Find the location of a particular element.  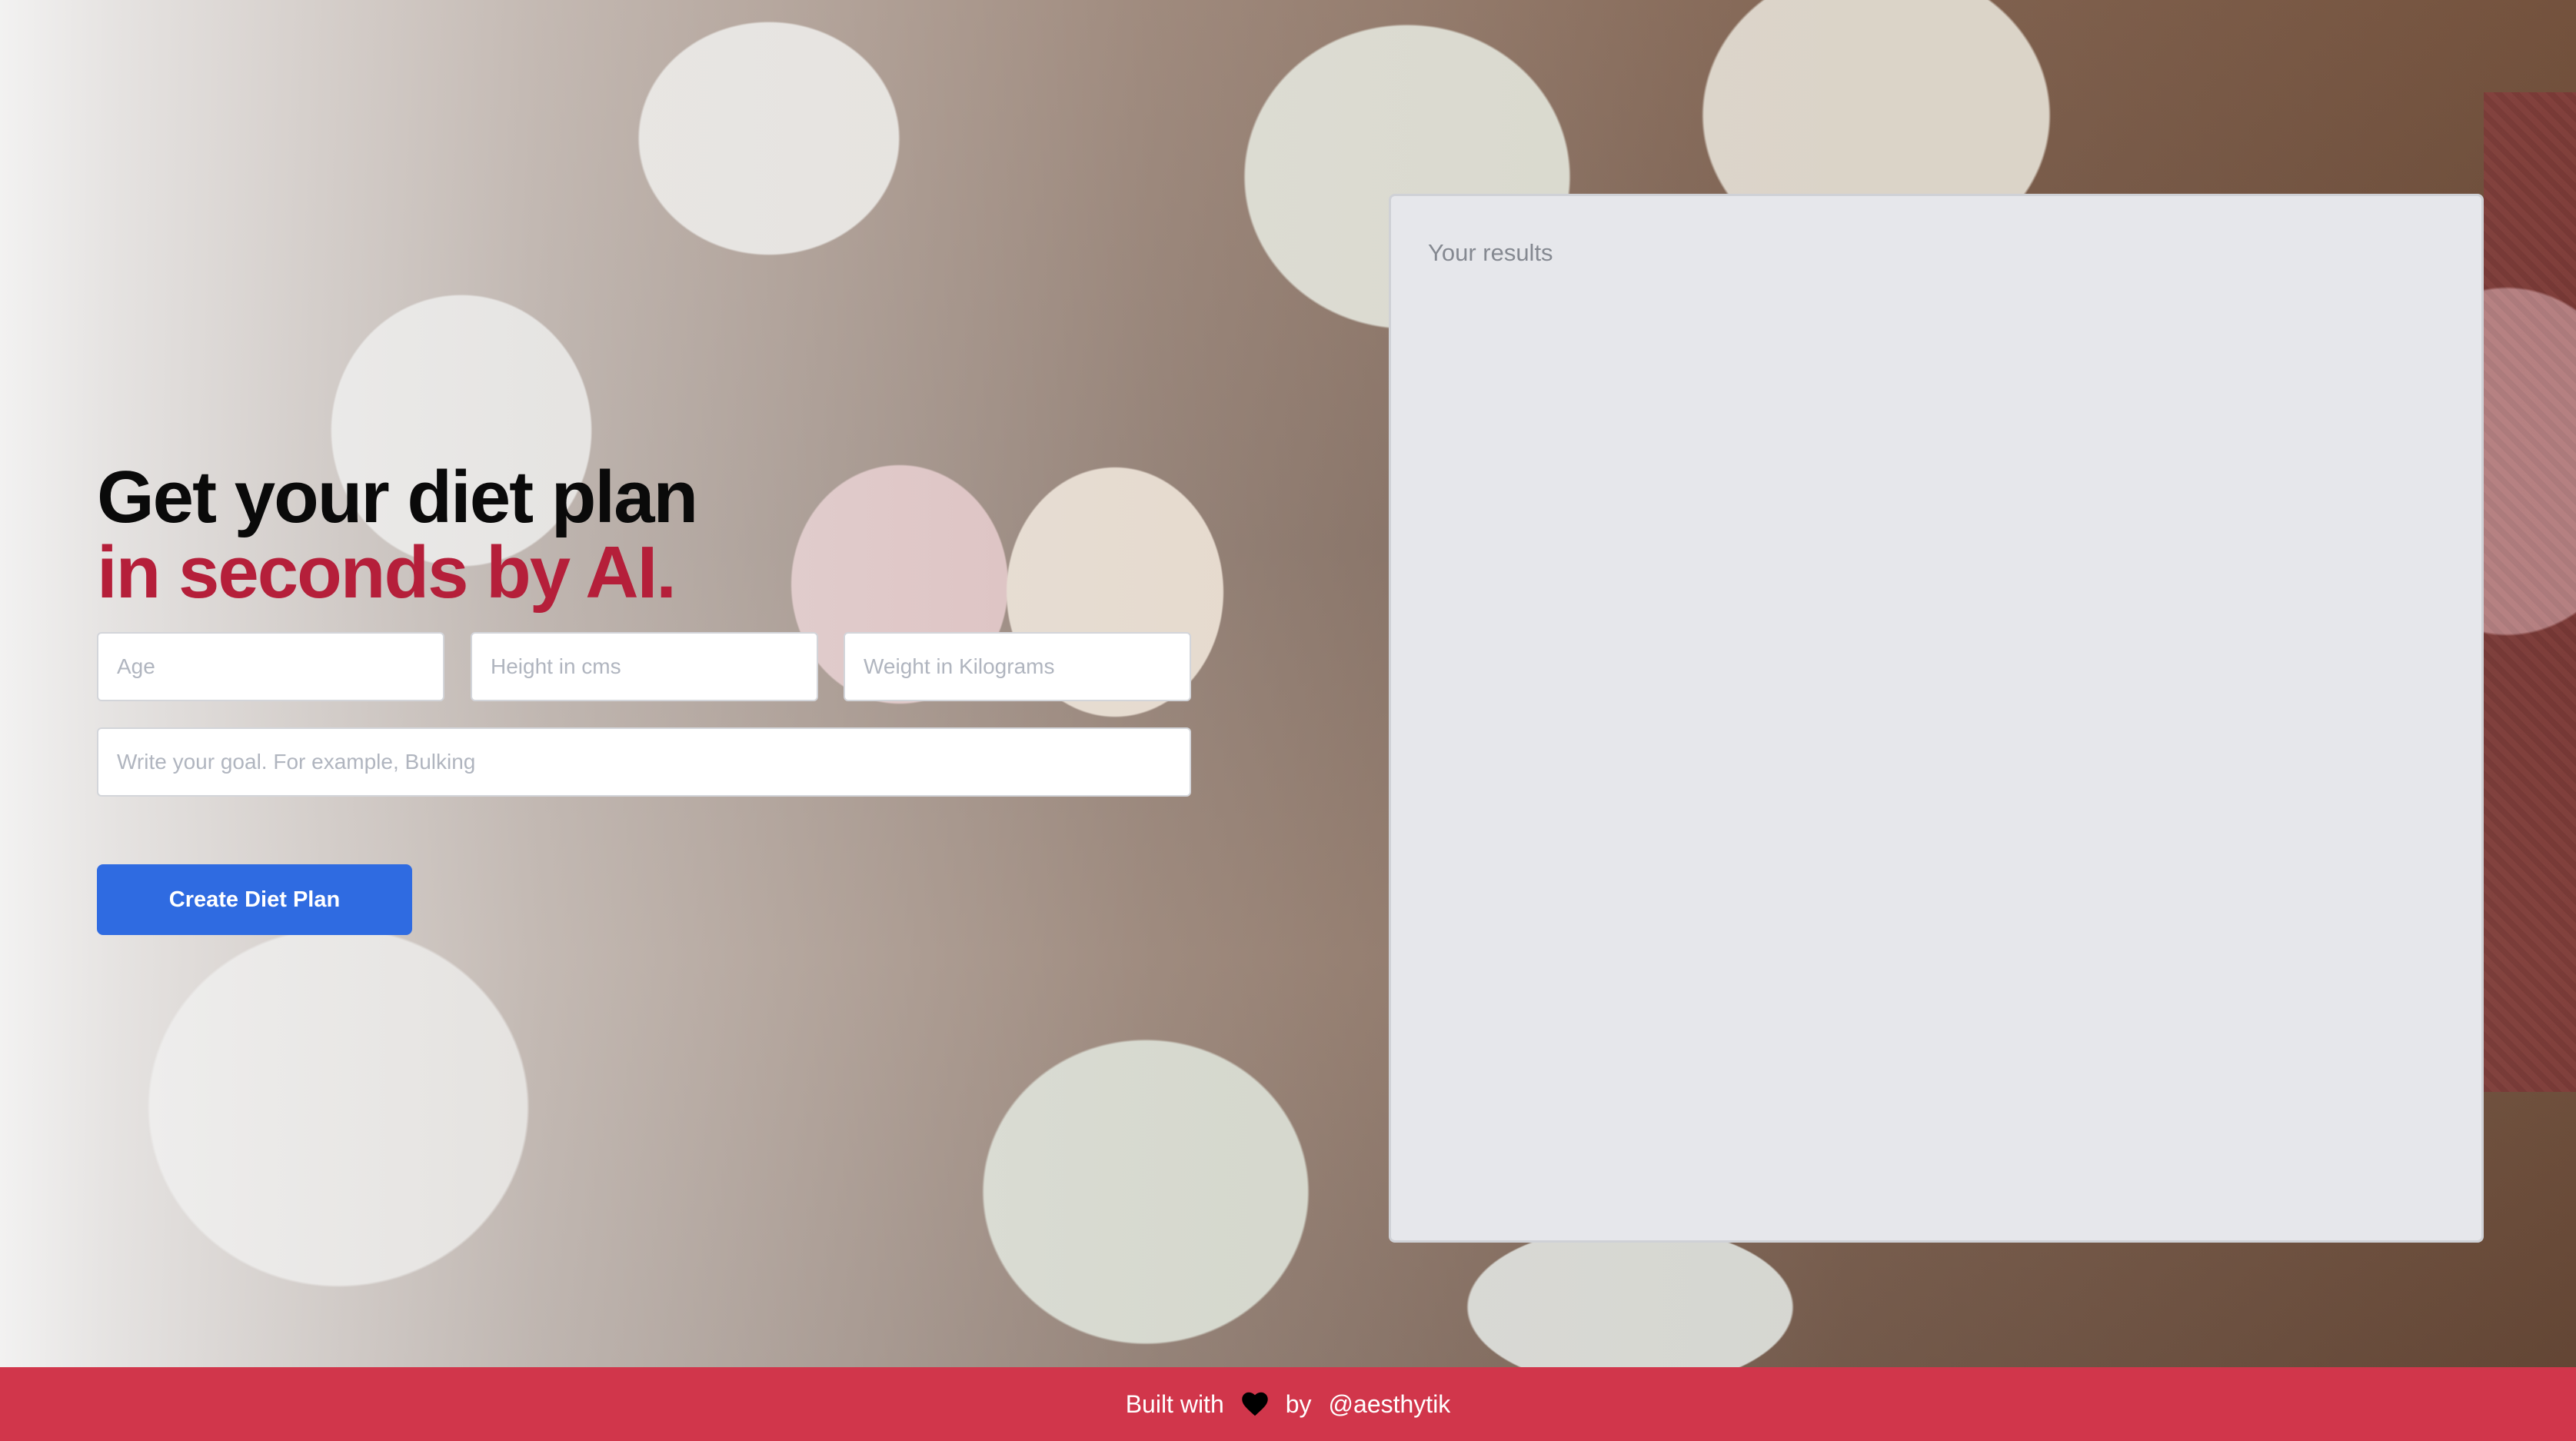

heart-icon is located at coordinates (1255, 1404).